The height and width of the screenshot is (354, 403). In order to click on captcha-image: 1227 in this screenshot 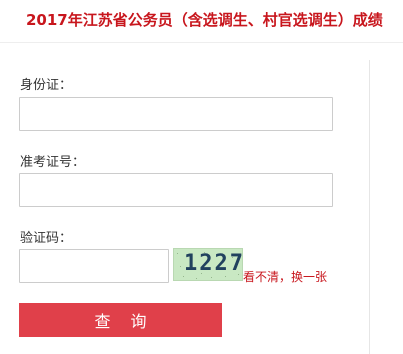, I will do `click(208, 264)`.